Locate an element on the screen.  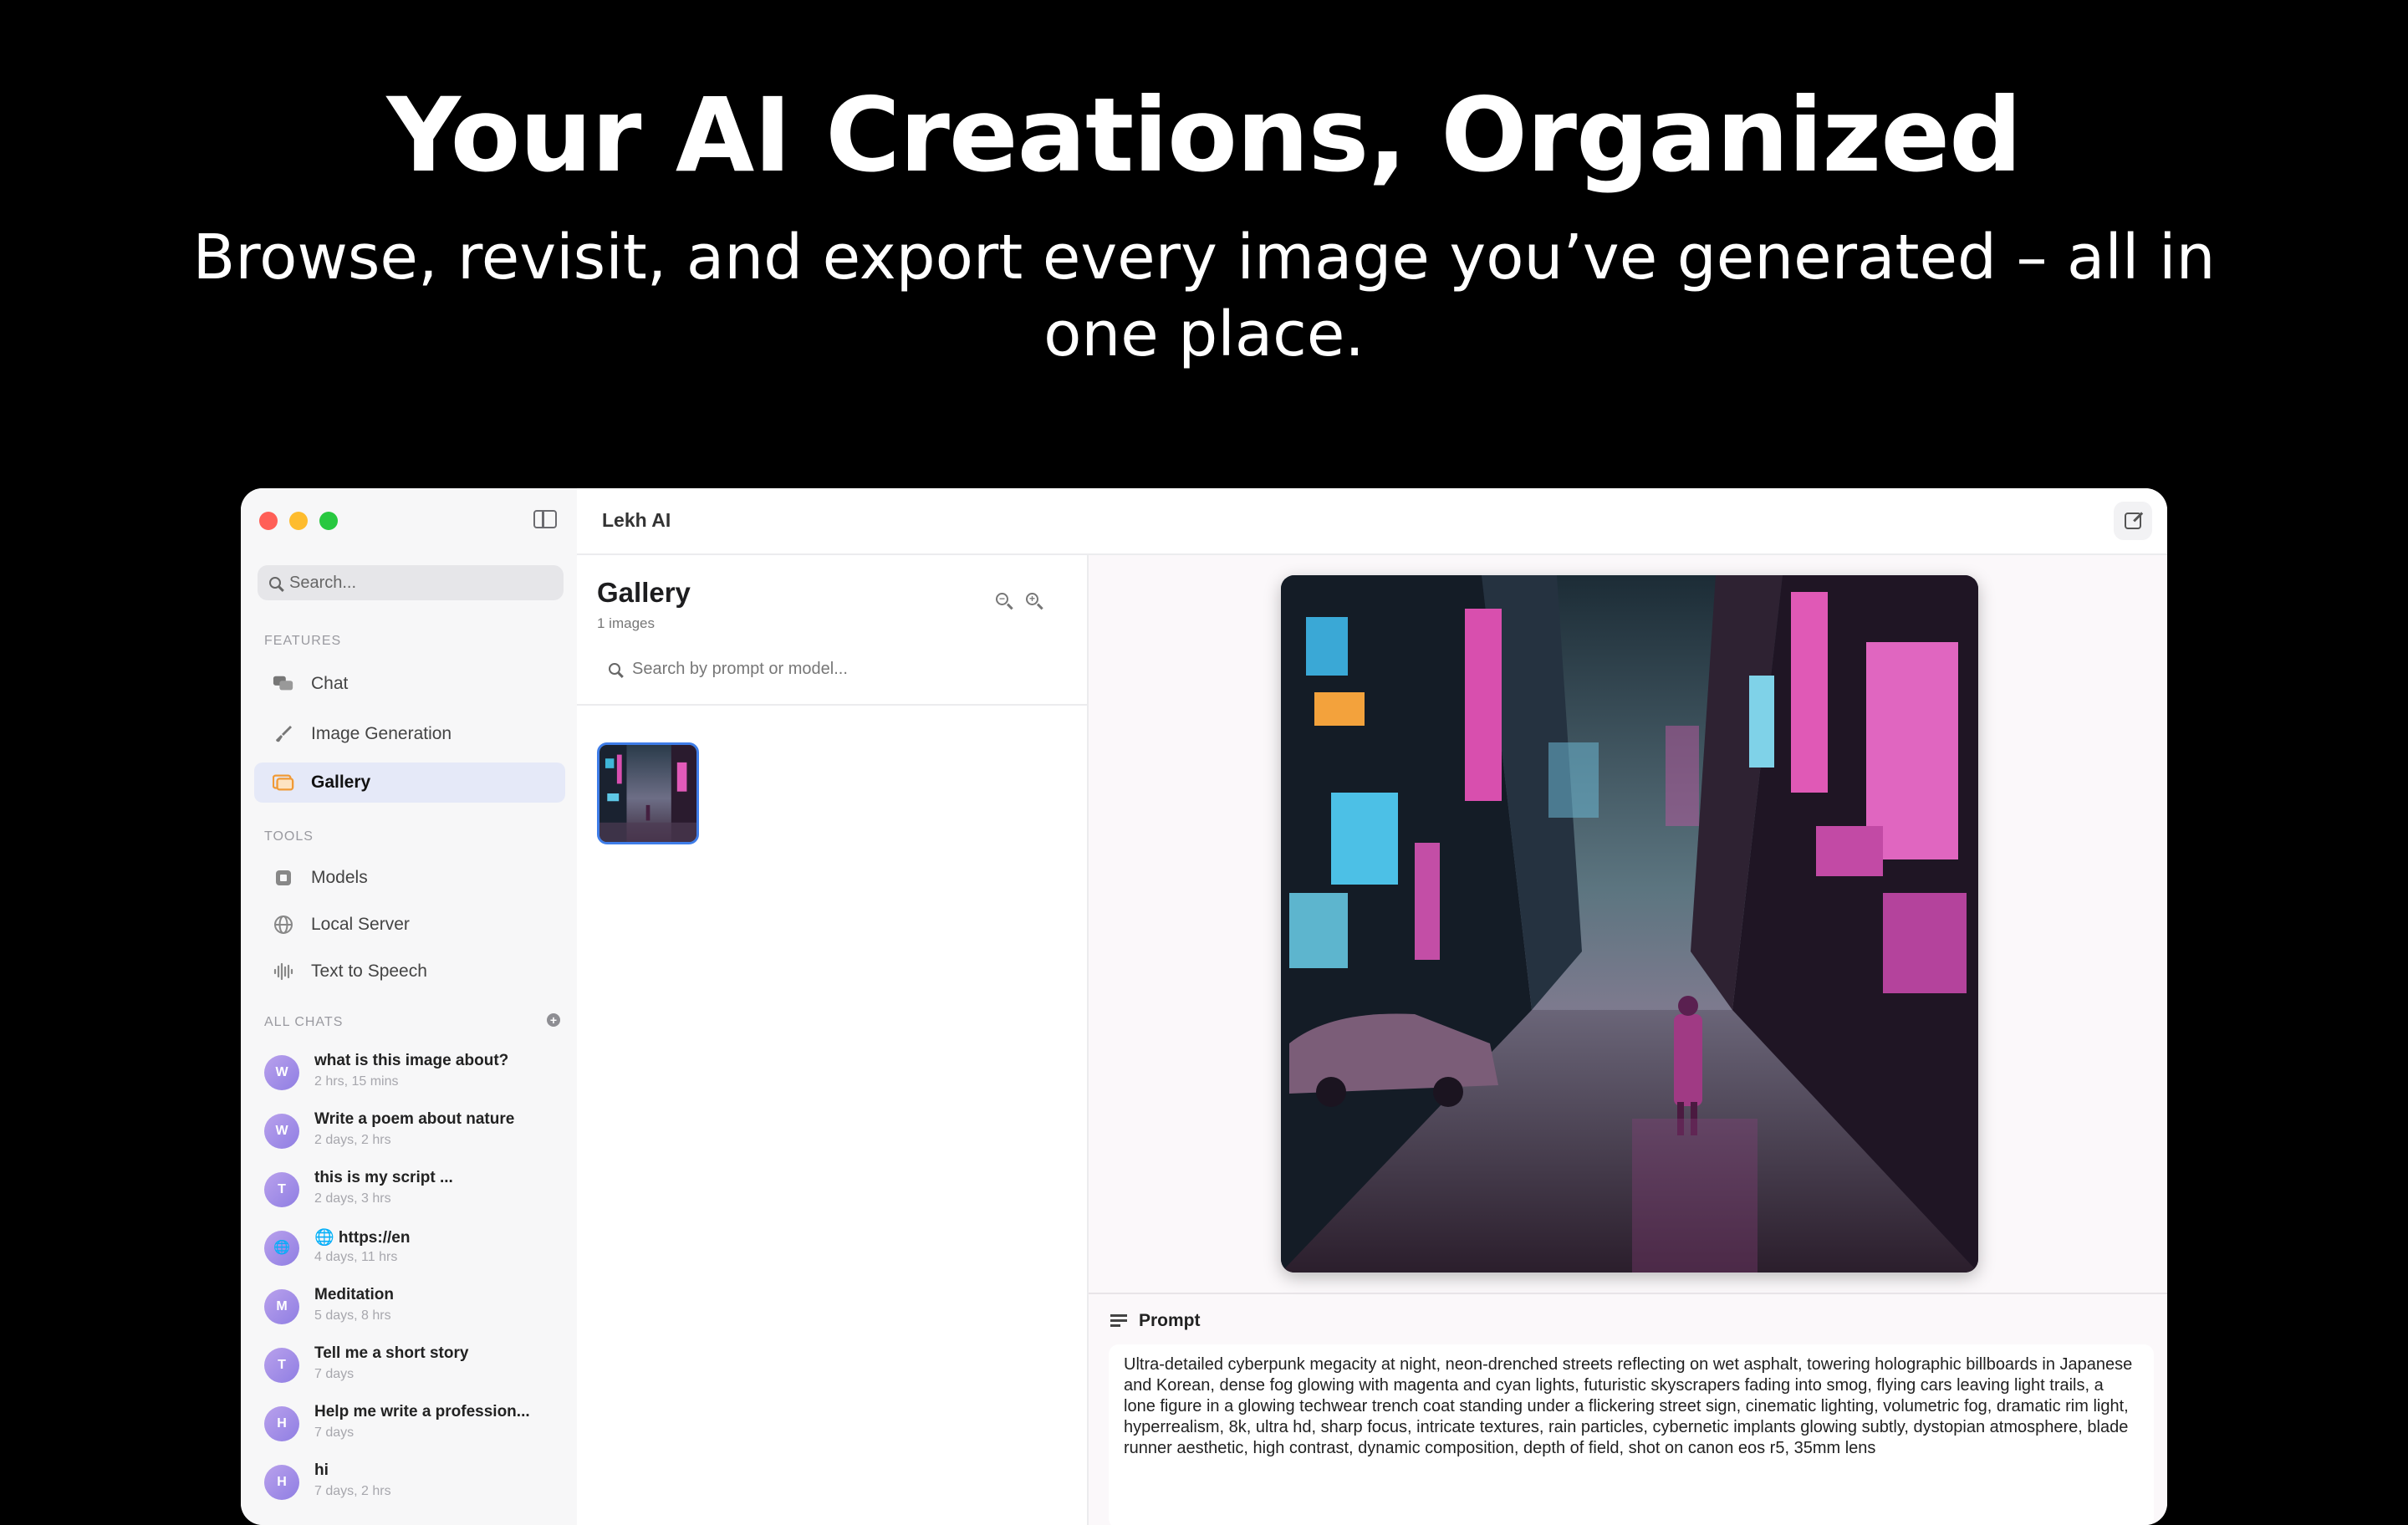
sidebar-item-local-server: Local Server is located at coordinates (410, 925).